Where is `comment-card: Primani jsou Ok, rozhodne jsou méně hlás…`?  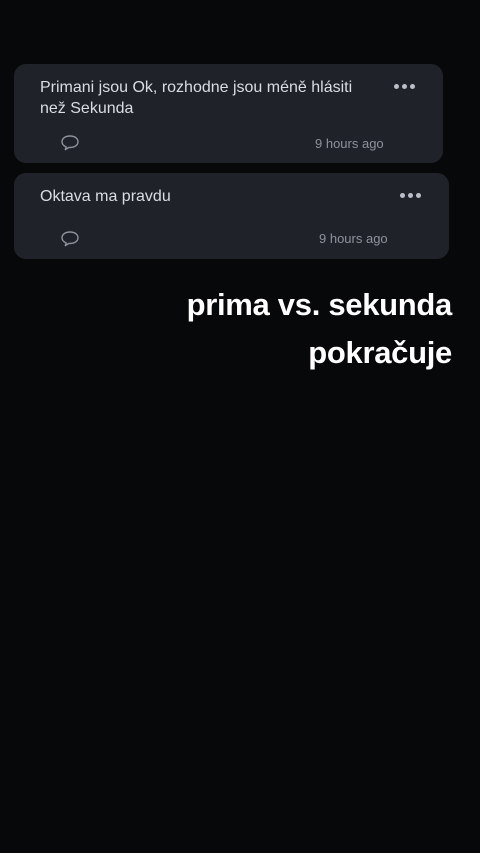 comment-card: Primani jsou Ok, rozhodne jsou méně hlás… is located at coordinates (228, 113).